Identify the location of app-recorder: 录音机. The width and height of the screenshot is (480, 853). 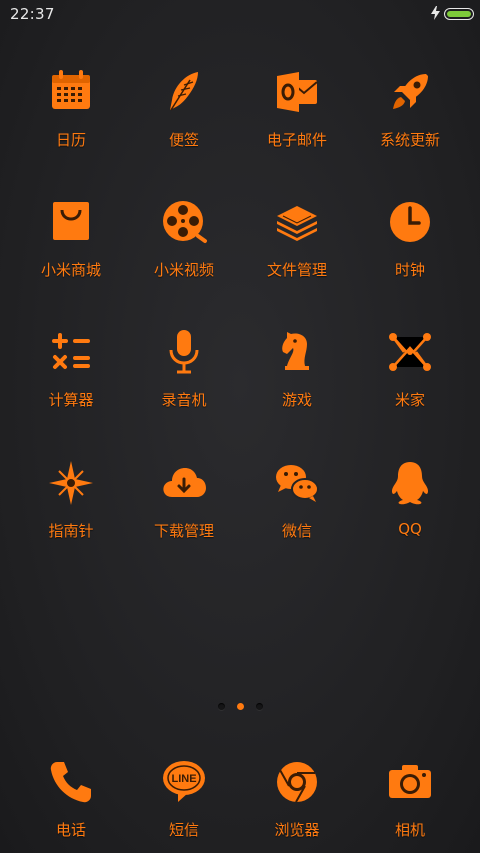
(184, 374).